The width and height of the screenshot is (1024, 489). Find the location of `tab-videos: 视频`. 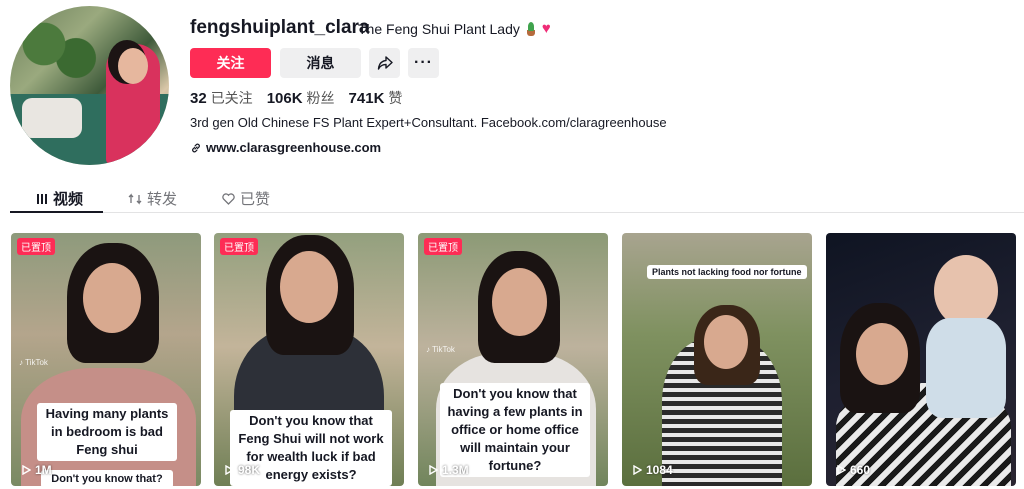

tab-videos: 视频 is located at coordinates (59, 198).